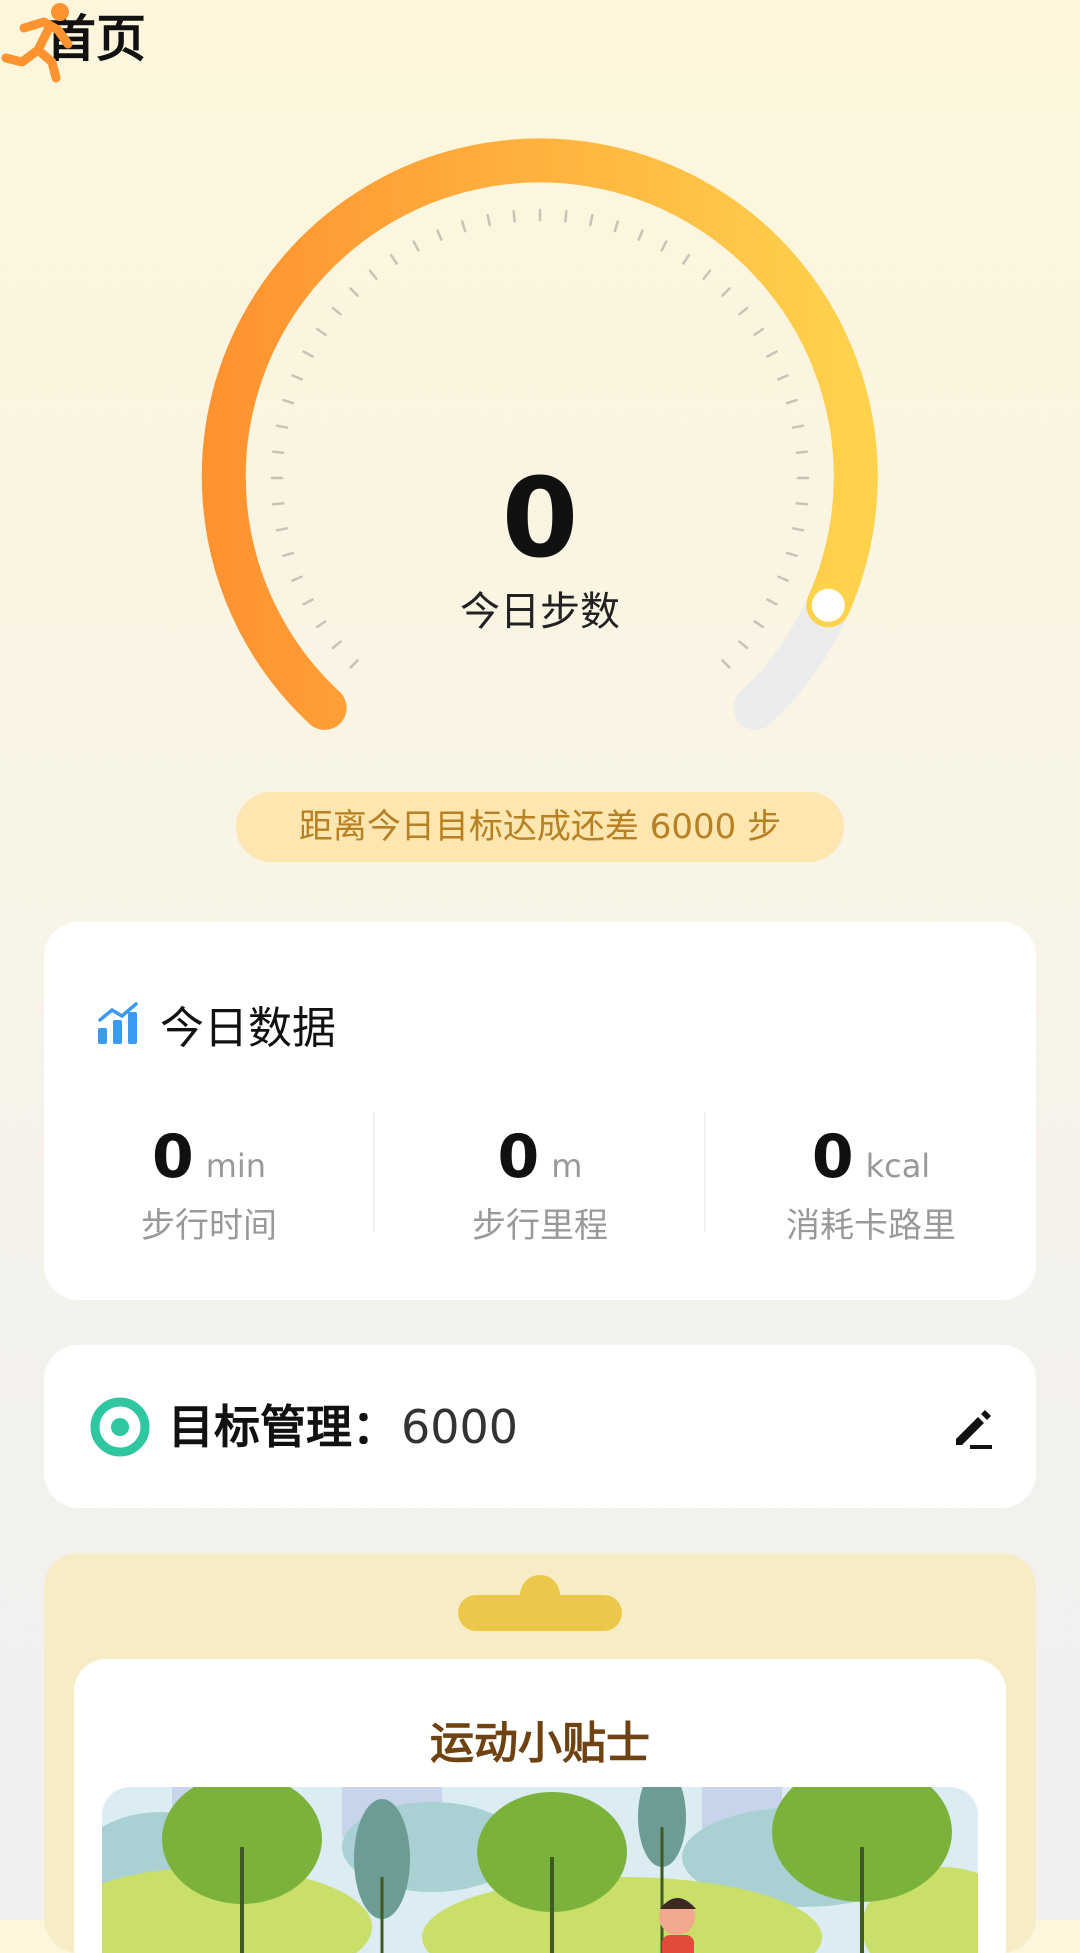 The width and height of the screenshot is (1080, 1953). I want to click on today-data-header: 今日数据, so click(216, 1024).